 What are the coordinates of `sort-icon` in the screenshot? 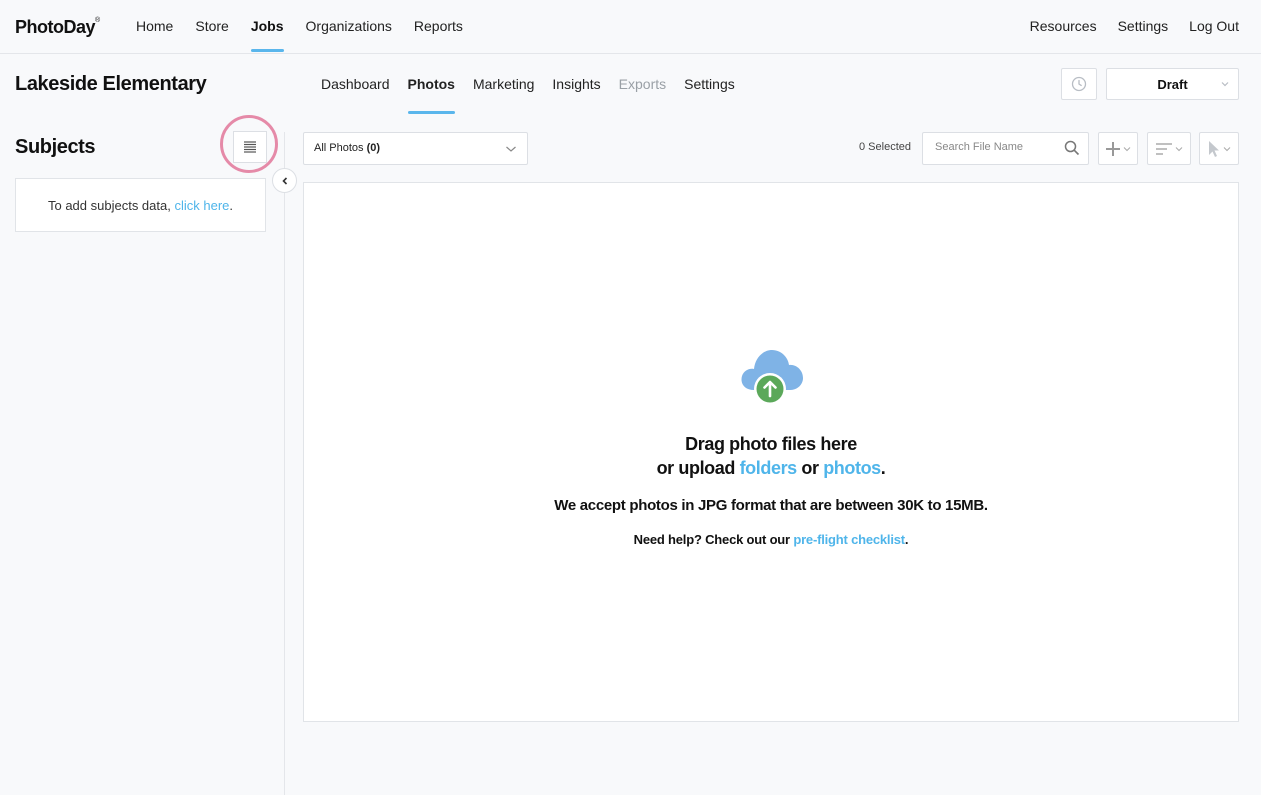 It's located at (1164, 148).